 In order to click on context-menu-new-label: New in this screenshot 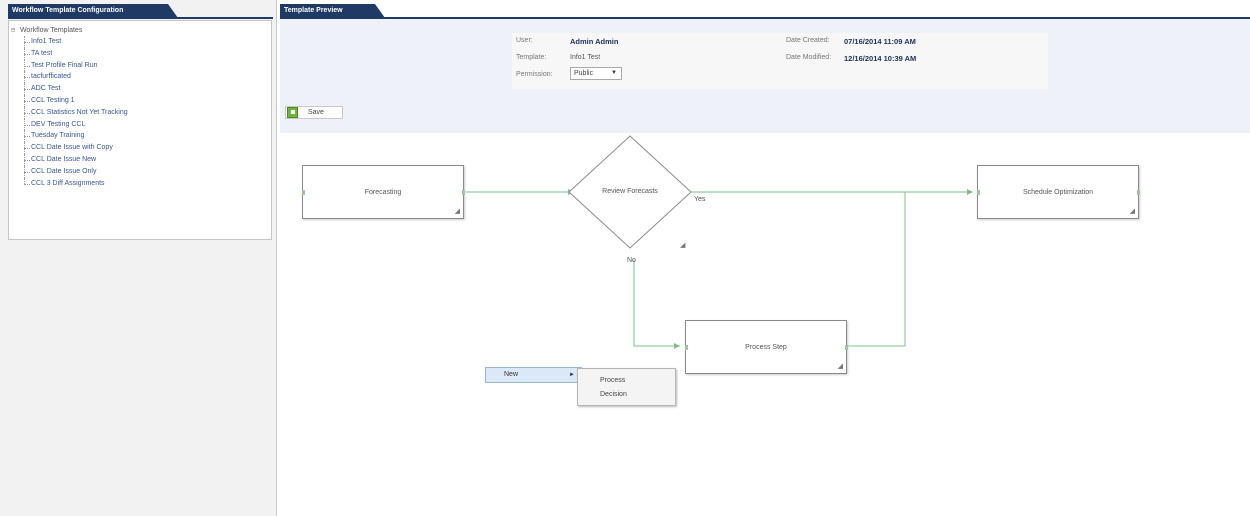, I will do `click(511, 374)`.